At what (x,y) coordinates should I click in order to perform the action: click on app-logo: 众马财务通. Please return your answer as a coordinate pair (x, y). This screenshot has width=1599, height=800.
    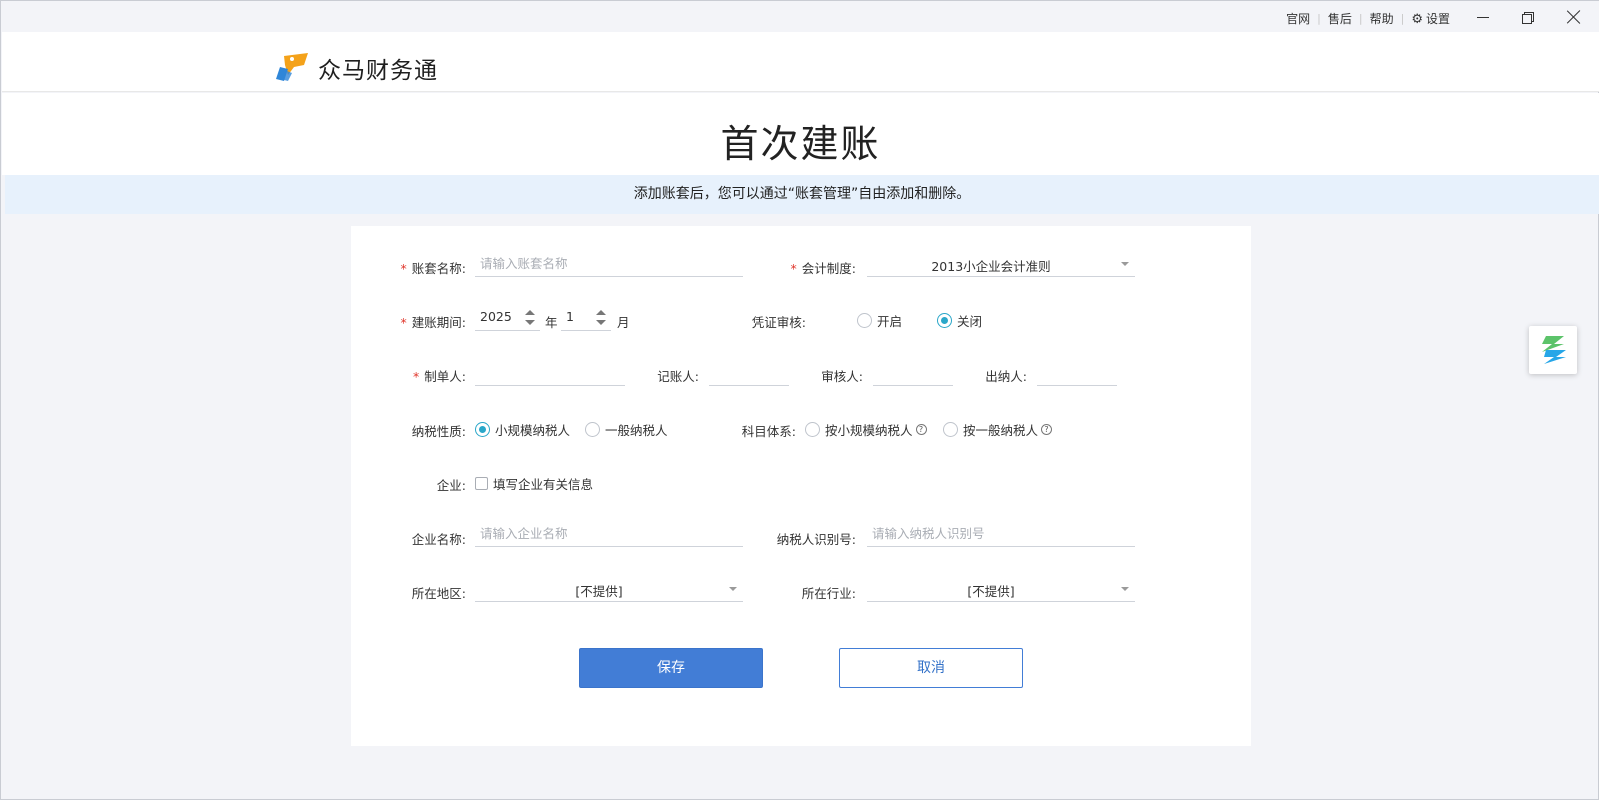
    Looking at the image, I should click on (356, 68).